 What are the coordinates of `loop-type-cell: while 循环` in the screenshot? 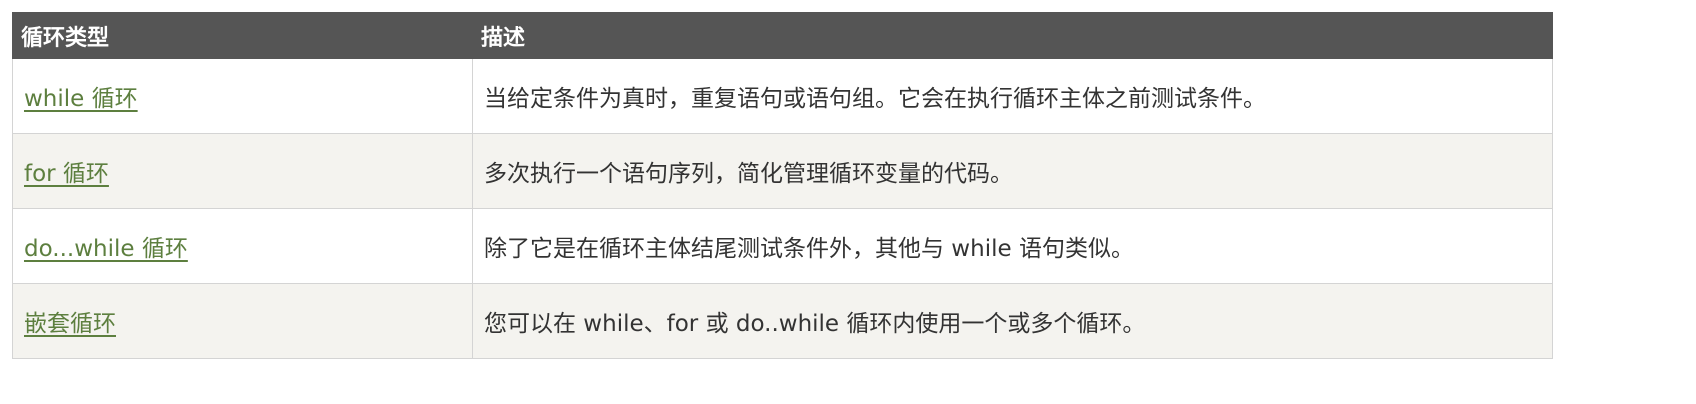 It's located at (242, 96).